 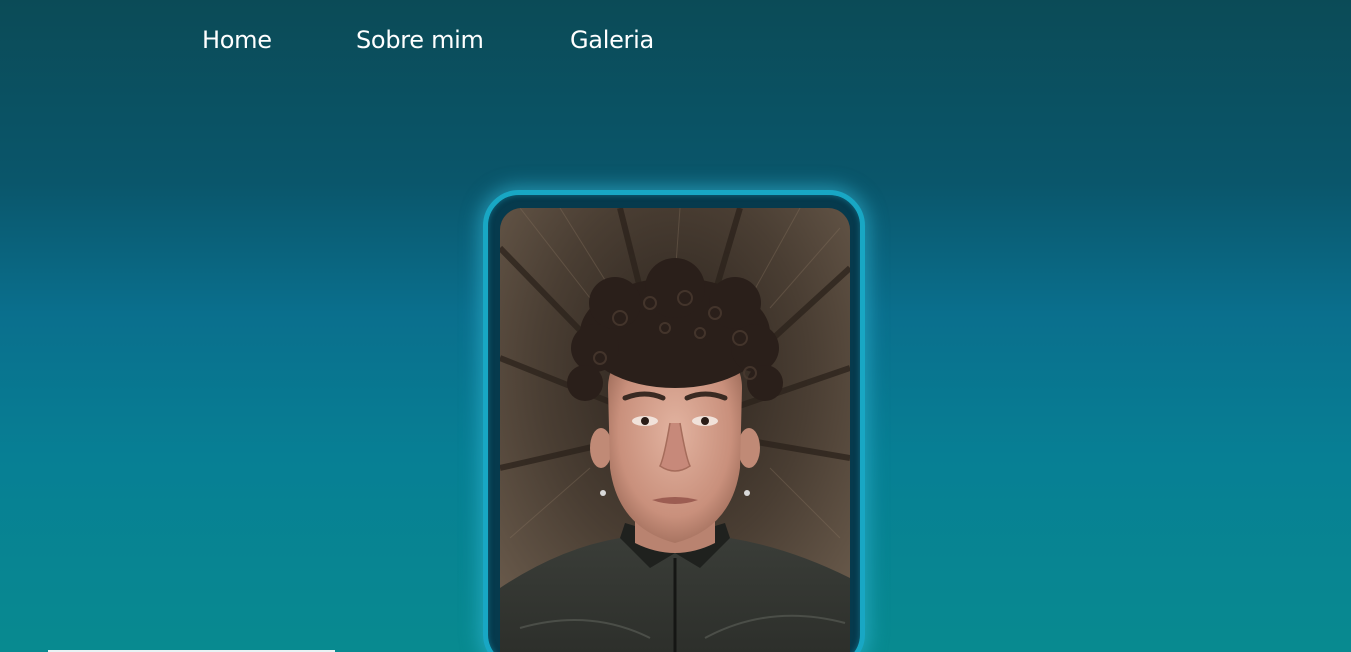 I want to click on nav-link-home: Home, so click(x=237, y=40).